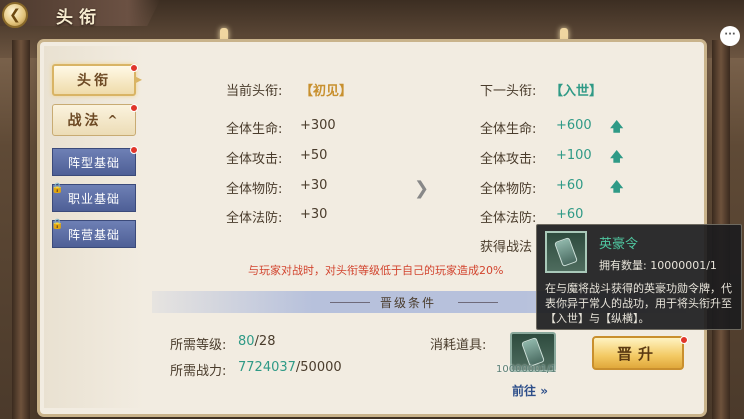 This screenshot has height=419, width=744. I want to click on current-title-label: 当前头衔:, so click(254, 91).